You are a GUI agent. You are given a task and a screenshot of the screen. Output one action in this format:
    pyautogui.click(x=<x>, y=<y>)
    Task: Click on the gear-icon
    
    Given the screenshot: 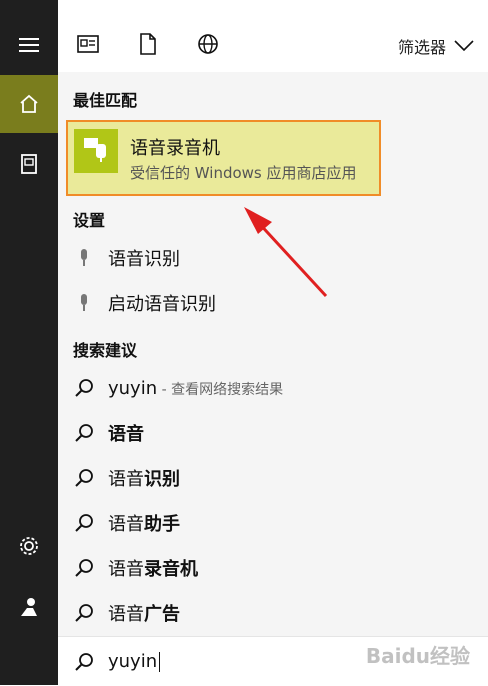 What is the action you would take?
    pyautogui.click(x=29, y=546)
    